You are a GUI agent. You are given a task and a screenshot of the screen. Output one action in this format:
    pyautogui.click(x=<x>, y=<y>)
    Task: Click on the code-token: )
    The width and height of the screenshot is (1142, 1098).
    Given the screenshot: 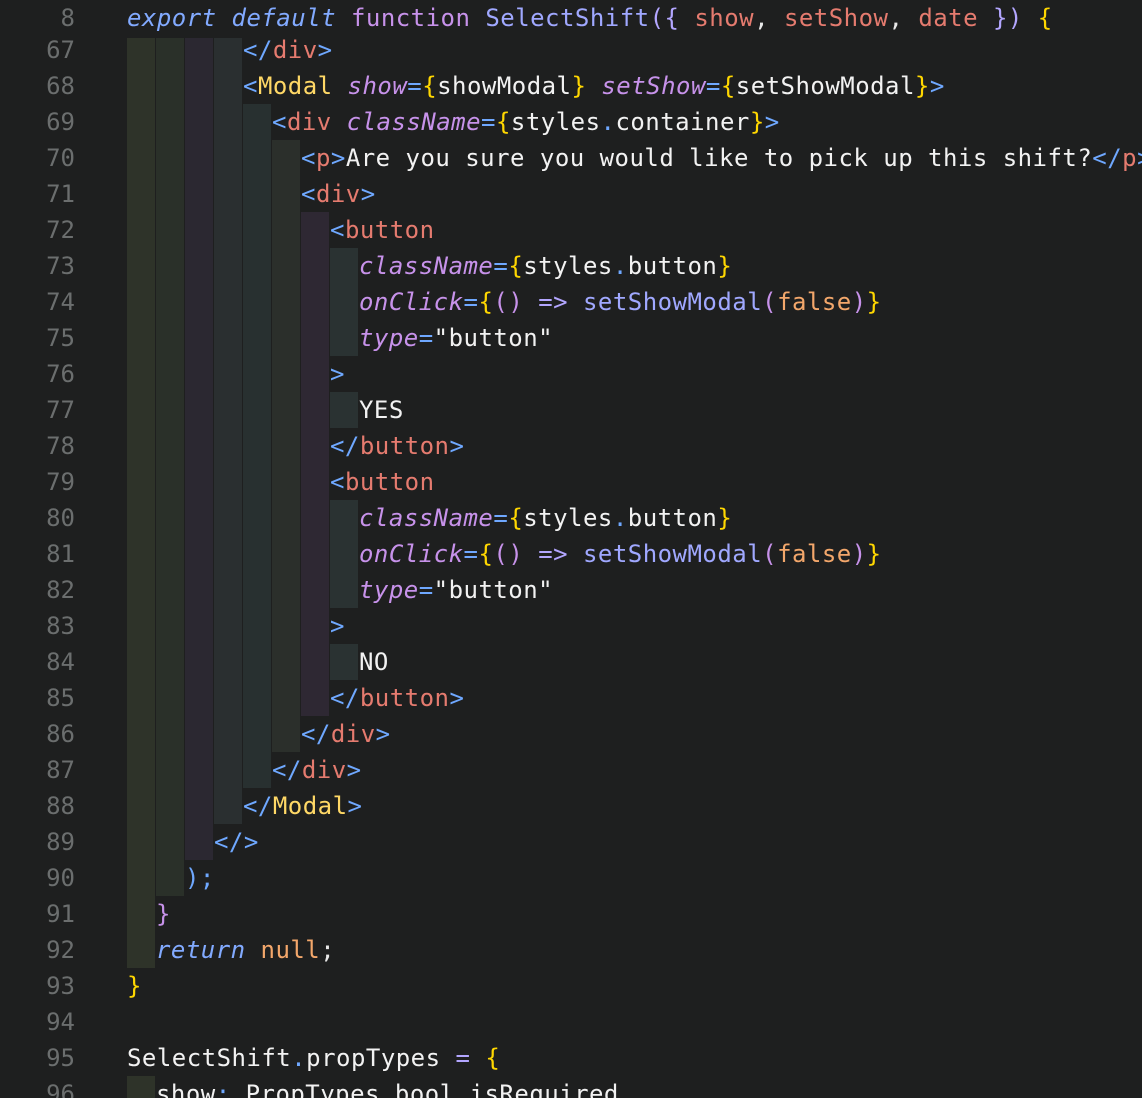 What is the action you would take?
    pyautogui.click(x=859, y=554)
    